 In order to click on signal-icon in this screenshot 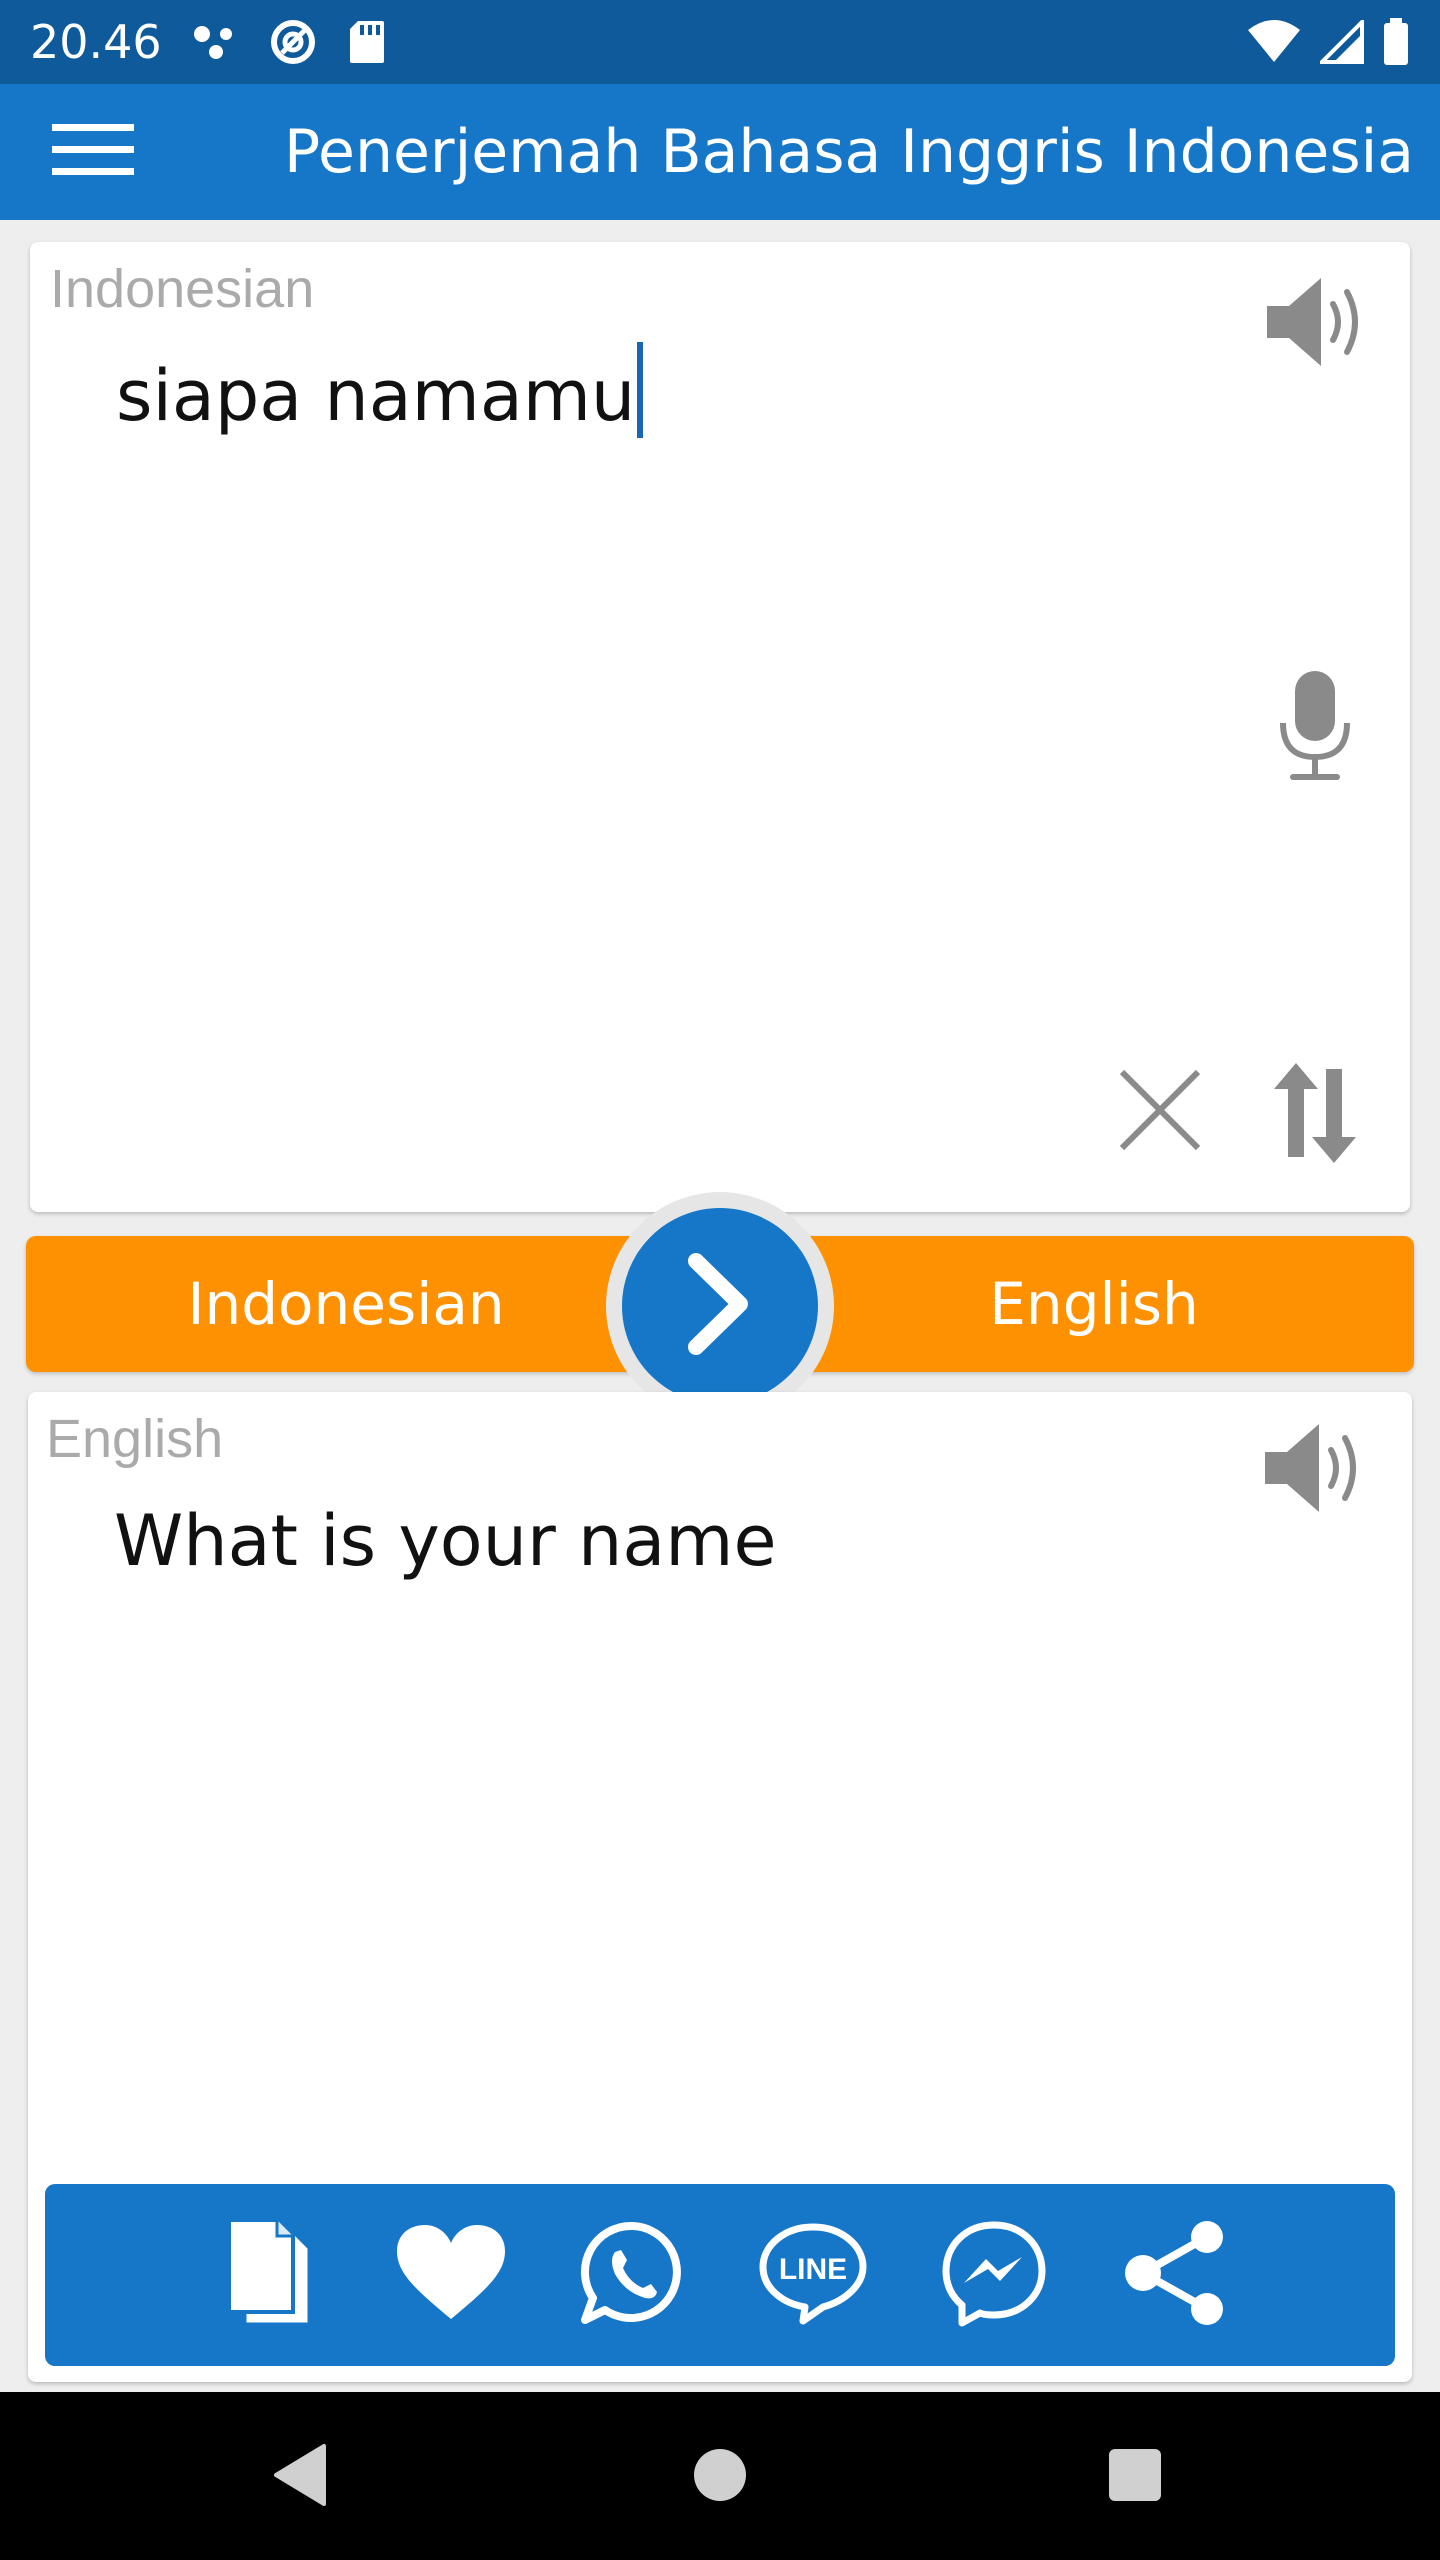, I will do `click(1342, 42)`.